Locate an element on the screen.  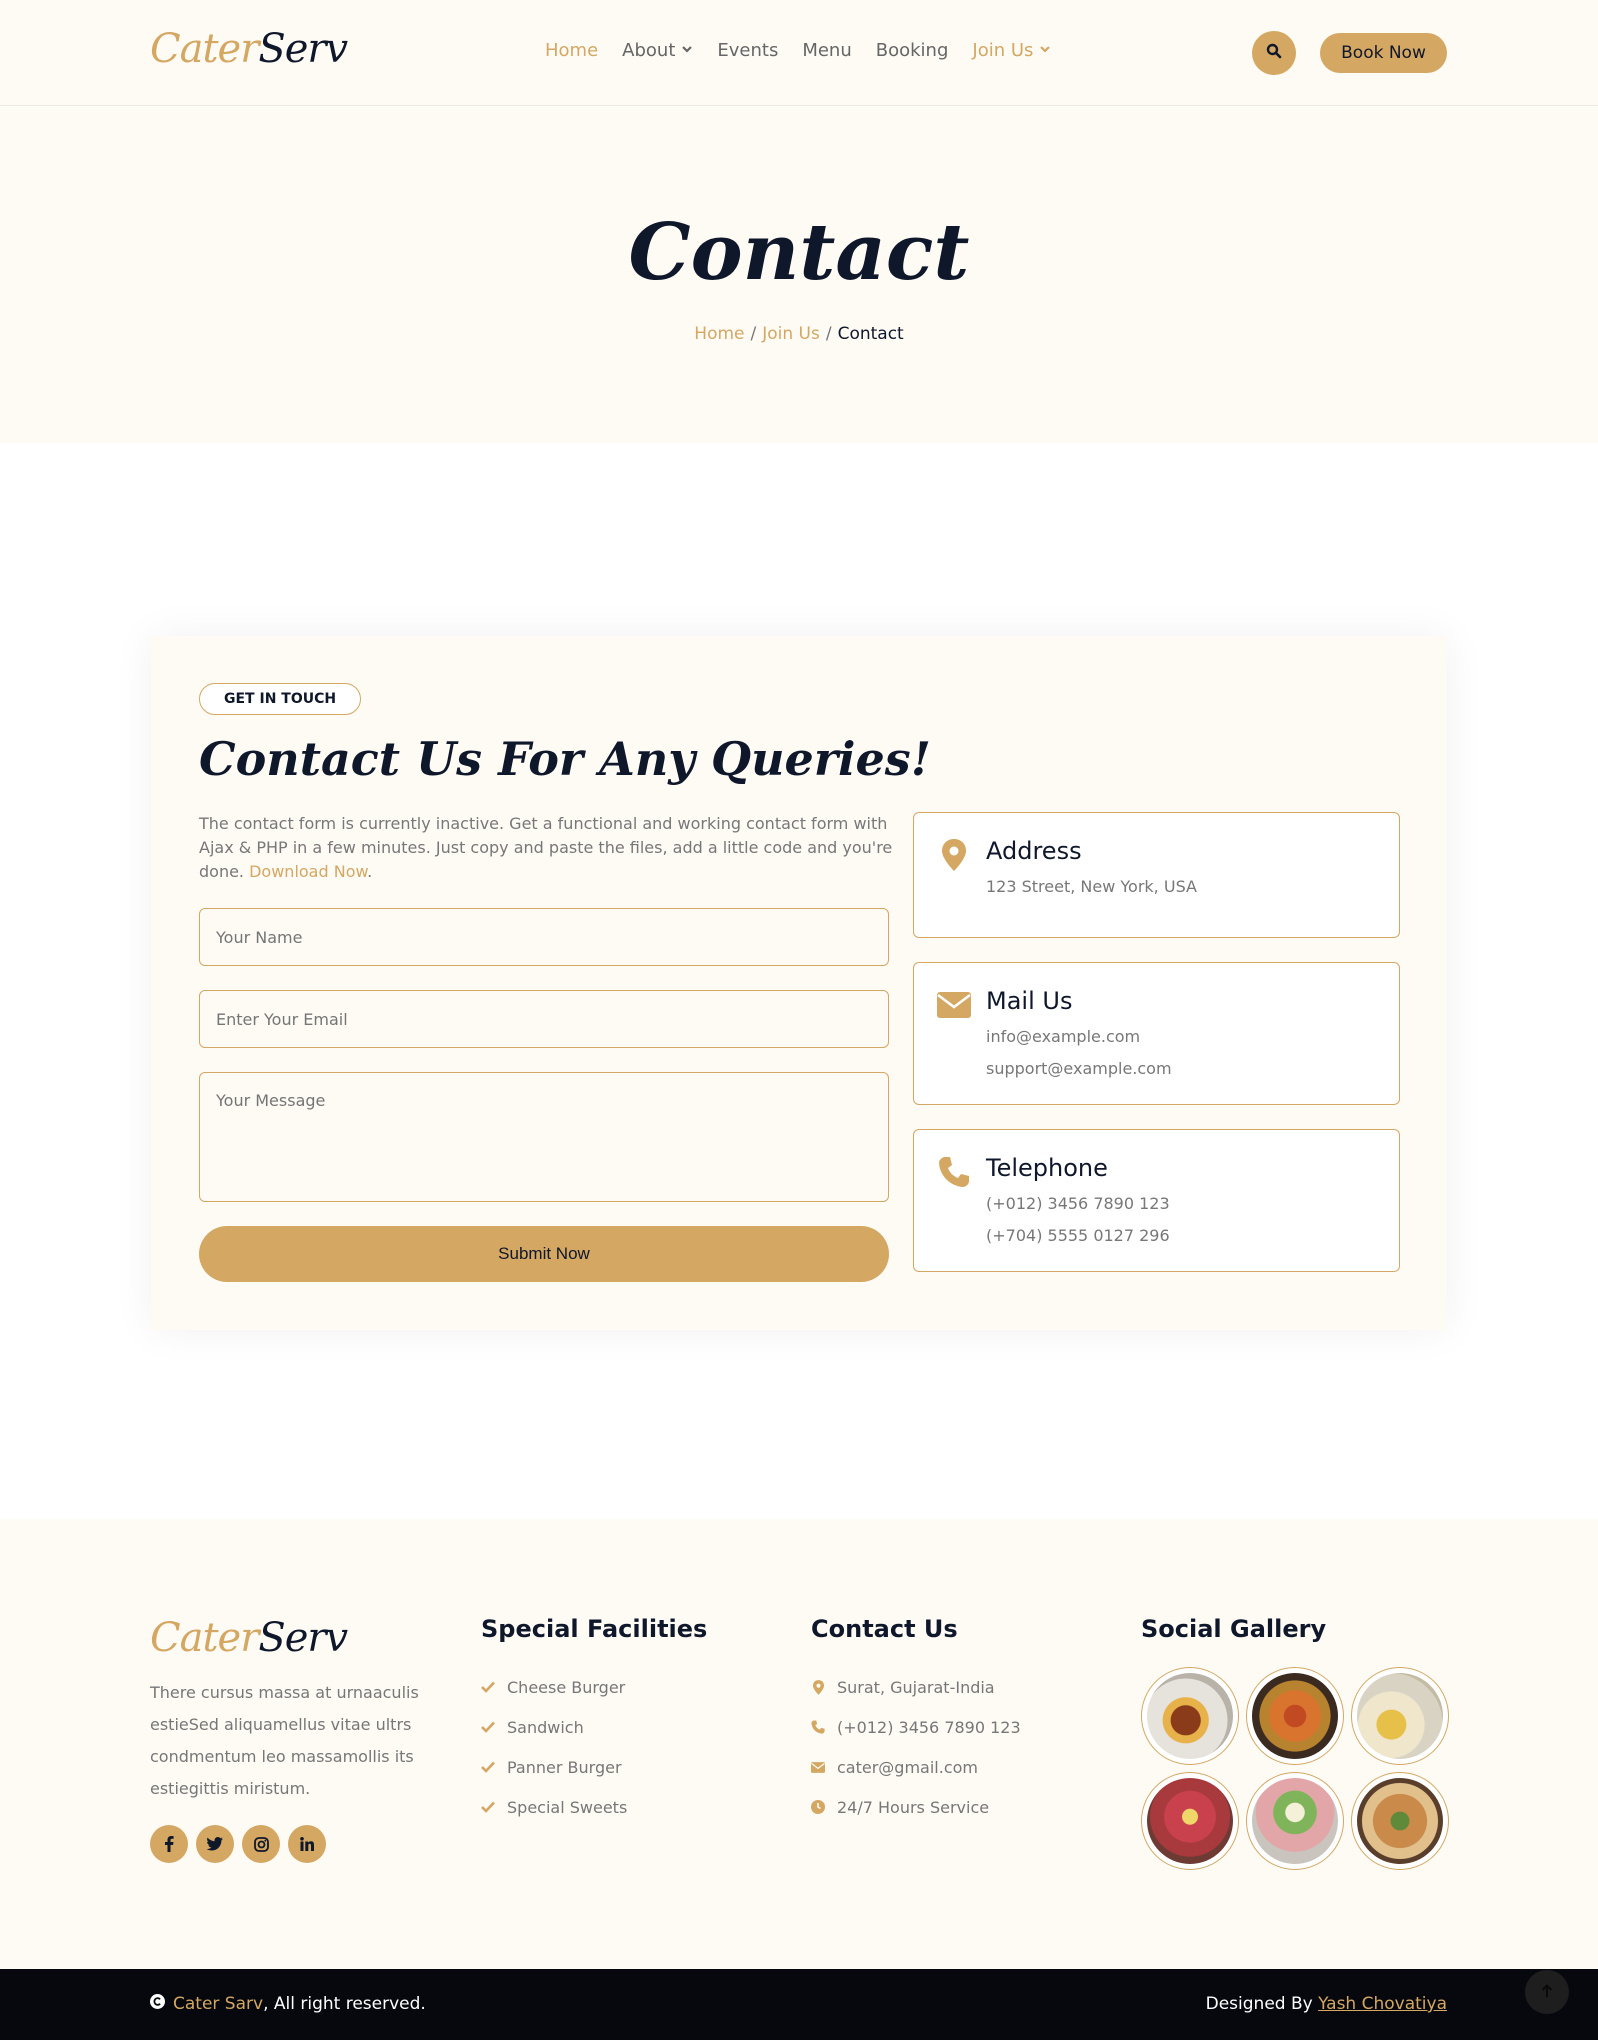
search-icon is located at coordinates (1274, 53).